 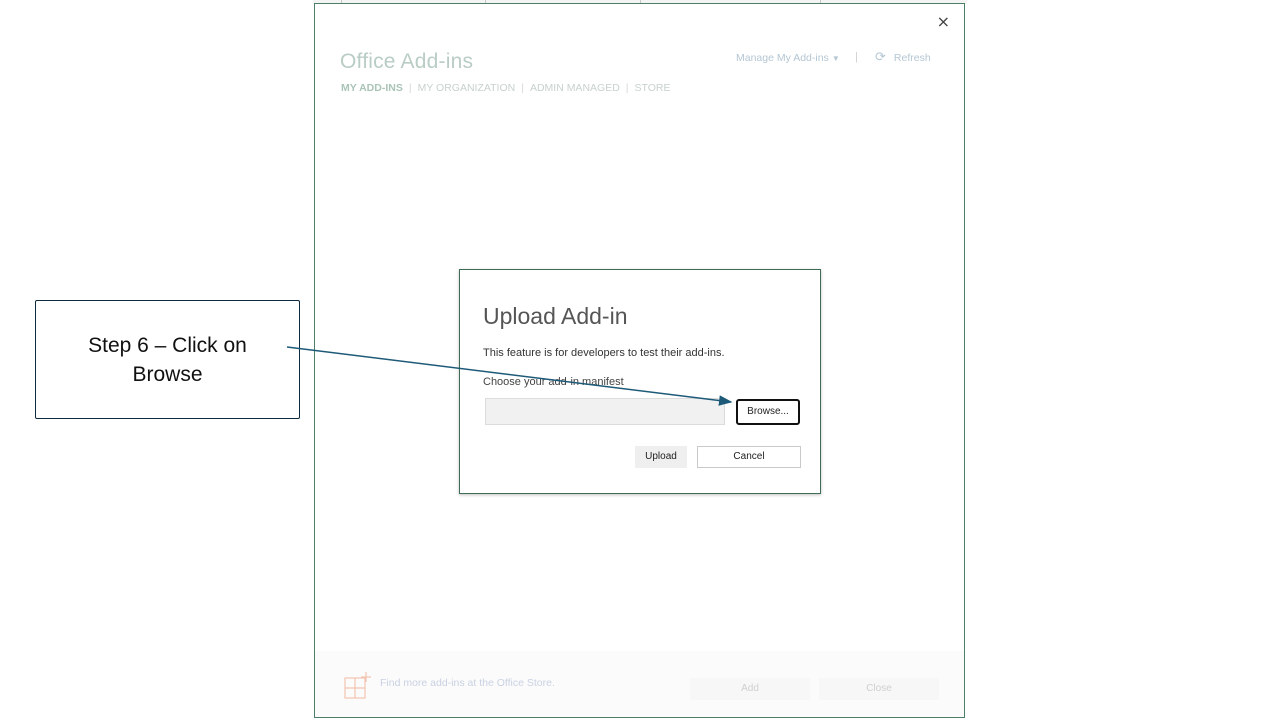 What do you see at coordinates (835, 58) in the screenshot?
I see `chevron-down-icon: ▼` at bounding box center [835, 58].